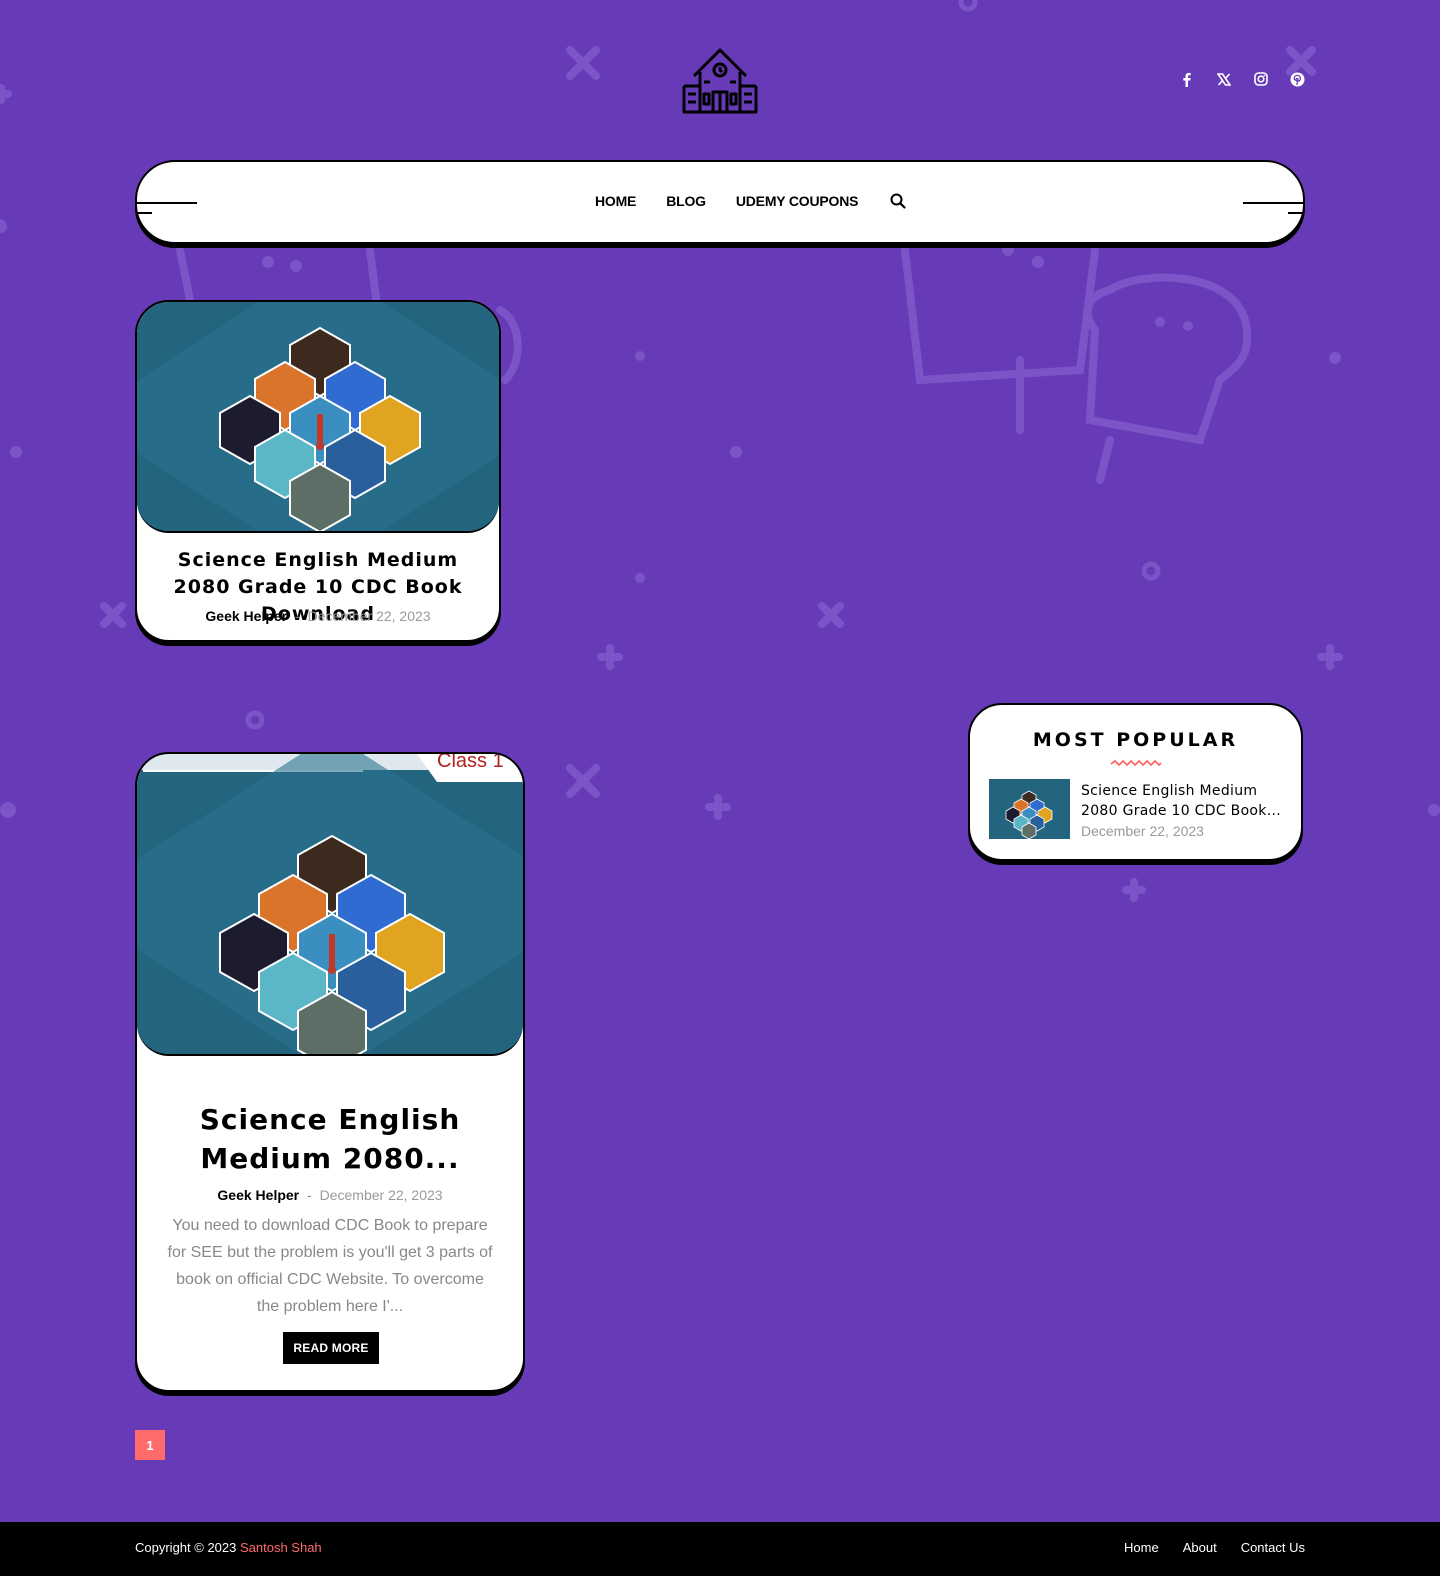  I want to click on pagination-page-current: 1, so click(150, 1445).